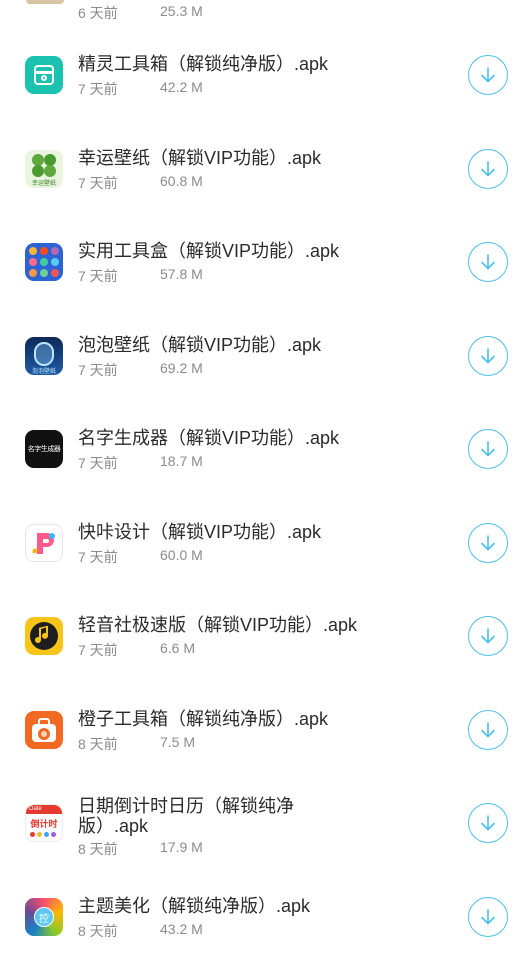  I want to click on tool-grid-icon, so click(44, 262).